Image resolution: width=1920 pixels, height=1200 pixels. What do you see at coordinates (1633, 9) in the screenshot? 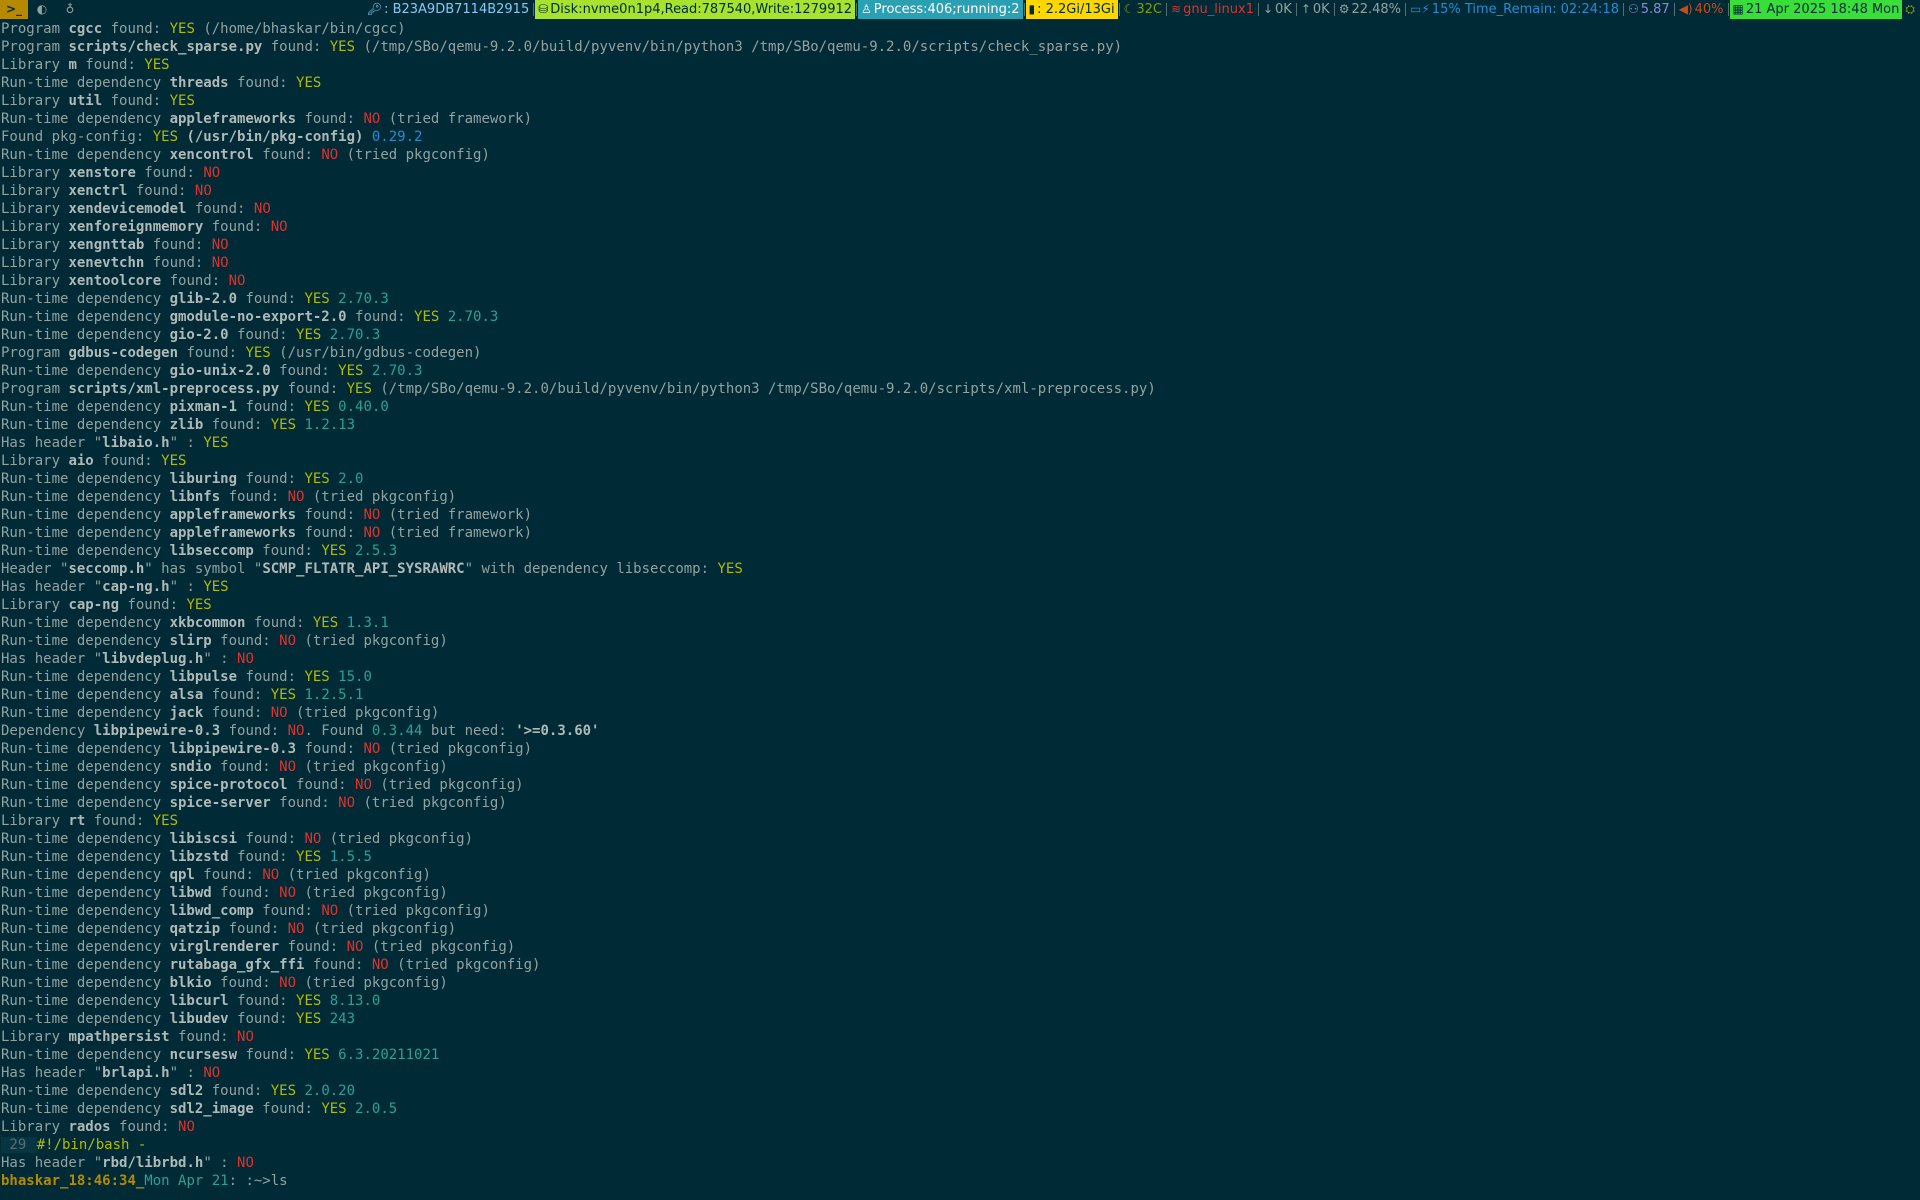
I see `load-icon: ⚇` at bounding box center [1633, 9].